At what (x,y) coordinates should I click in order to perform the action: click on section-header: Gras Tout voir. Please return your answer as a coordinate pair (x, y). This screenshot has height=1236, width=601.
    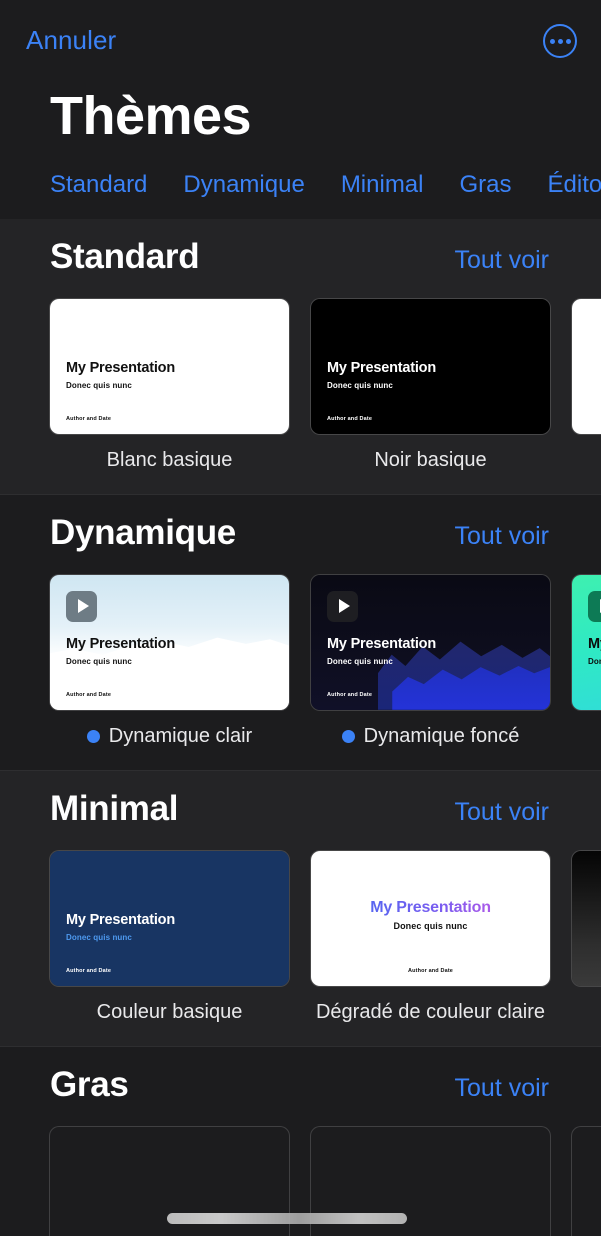
    Looking at the image, I should click on (300, 1083).